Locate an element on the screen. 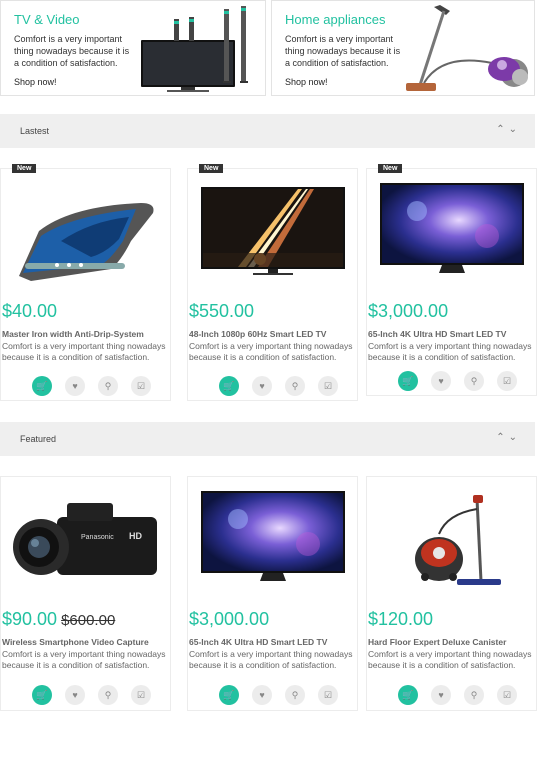  product-name: Master Iron width Anti-Drip-System is located at coordinates (73, 334).